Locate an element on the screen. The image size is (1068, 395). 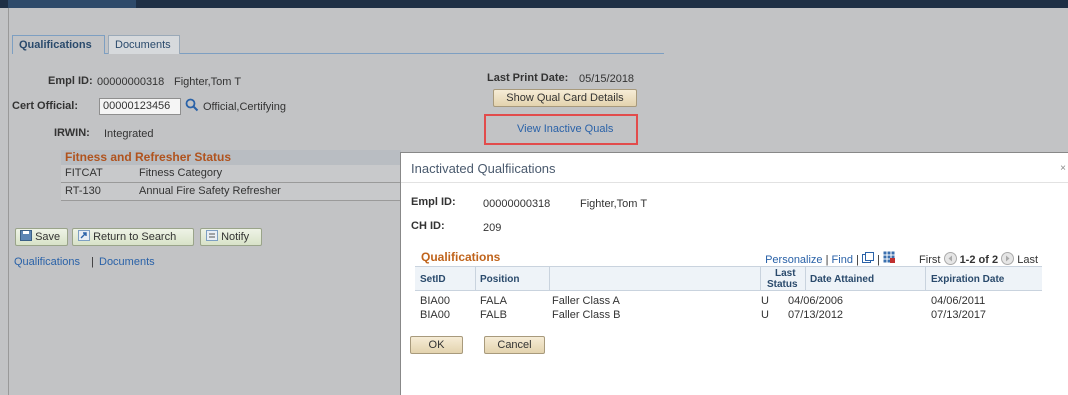
empl-id-label: Empl ID: is located at coordinates (70, 81).